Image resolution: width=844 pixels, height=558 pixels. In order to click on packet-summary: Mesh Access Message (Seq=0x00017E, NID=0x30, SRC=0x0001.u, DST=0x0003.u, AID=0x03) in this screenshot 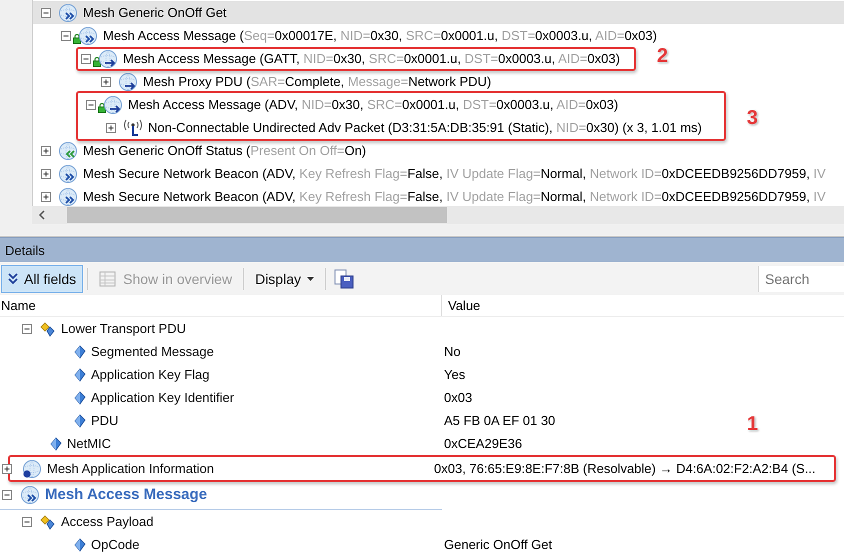, I will do `click(380, 35)`.